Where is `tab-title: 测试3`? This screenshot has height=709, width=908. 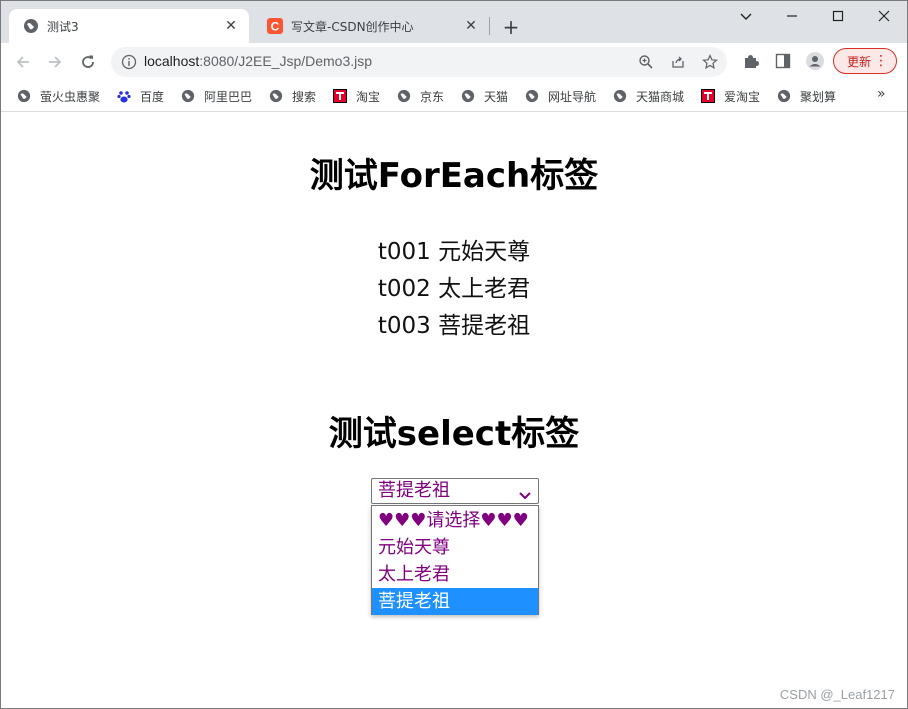
tab-title: 测试3 is located at coordinates (63, 26).